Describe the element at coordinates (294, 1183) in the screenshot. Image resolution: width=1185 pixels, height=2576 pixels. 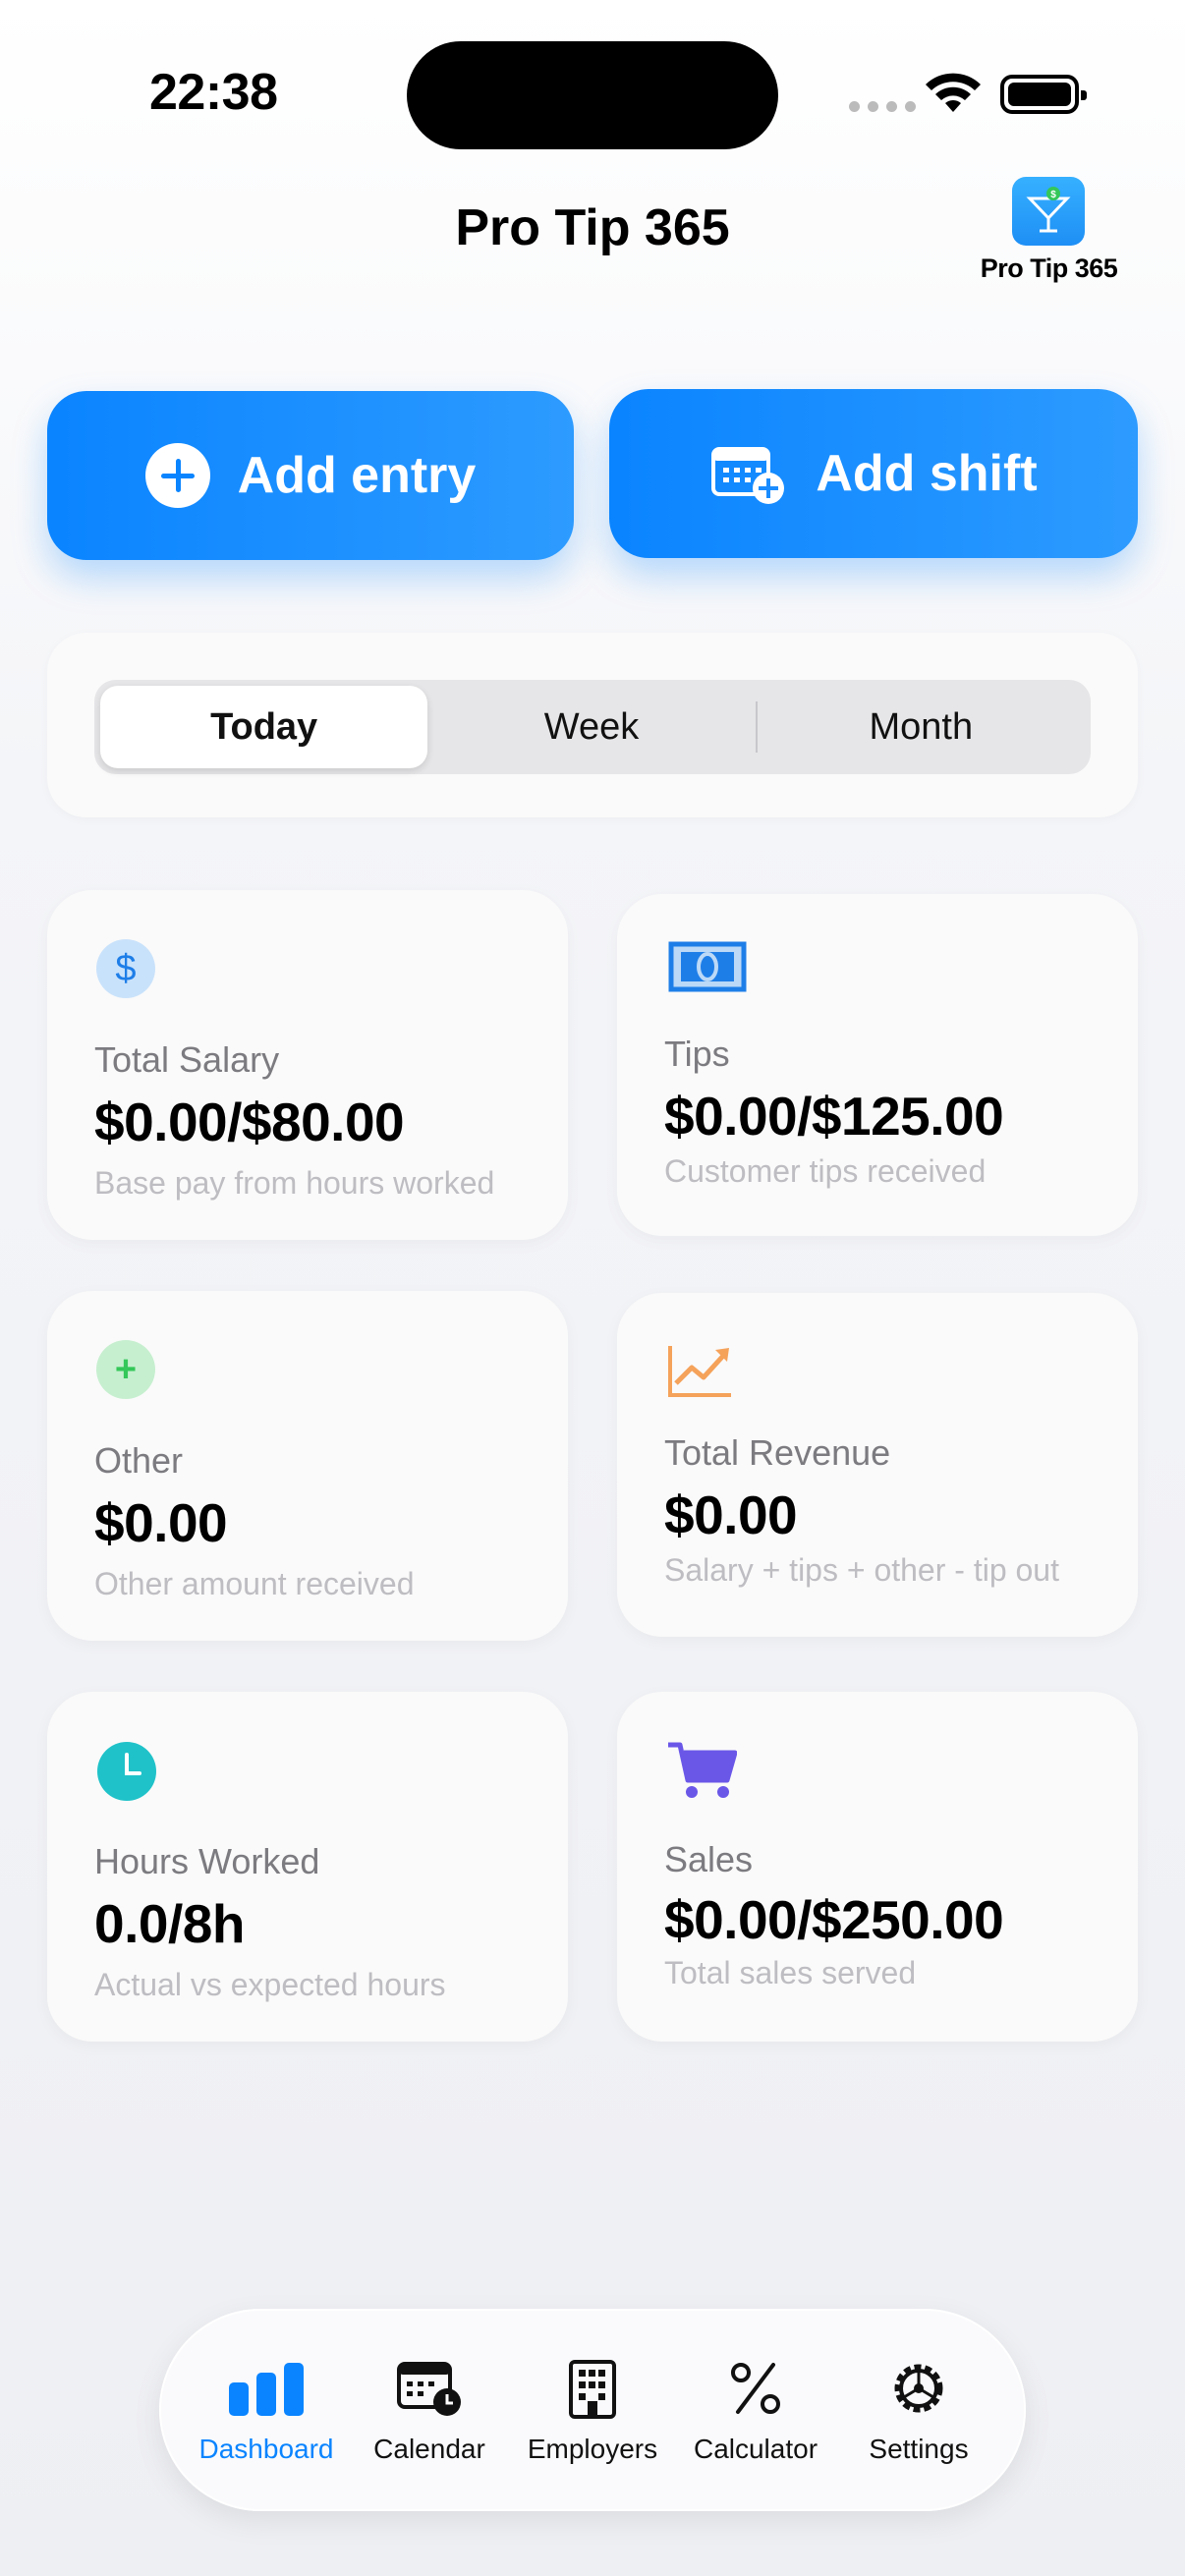
I see `card-description: Base pay from hours worked` at that location.